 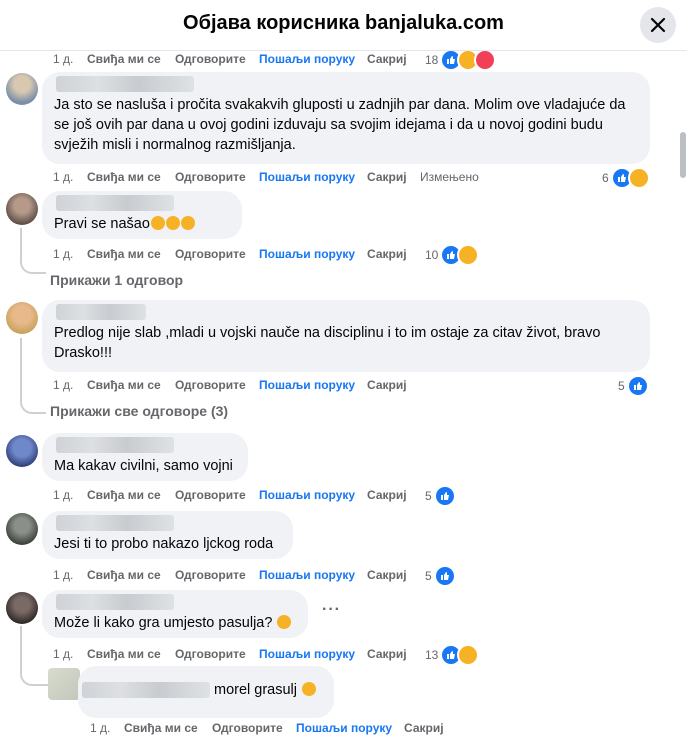 What do you see at coordinates (452, 255) in the screenshot?
I see `reaction-count: 10` at bounding box center [452, 255].